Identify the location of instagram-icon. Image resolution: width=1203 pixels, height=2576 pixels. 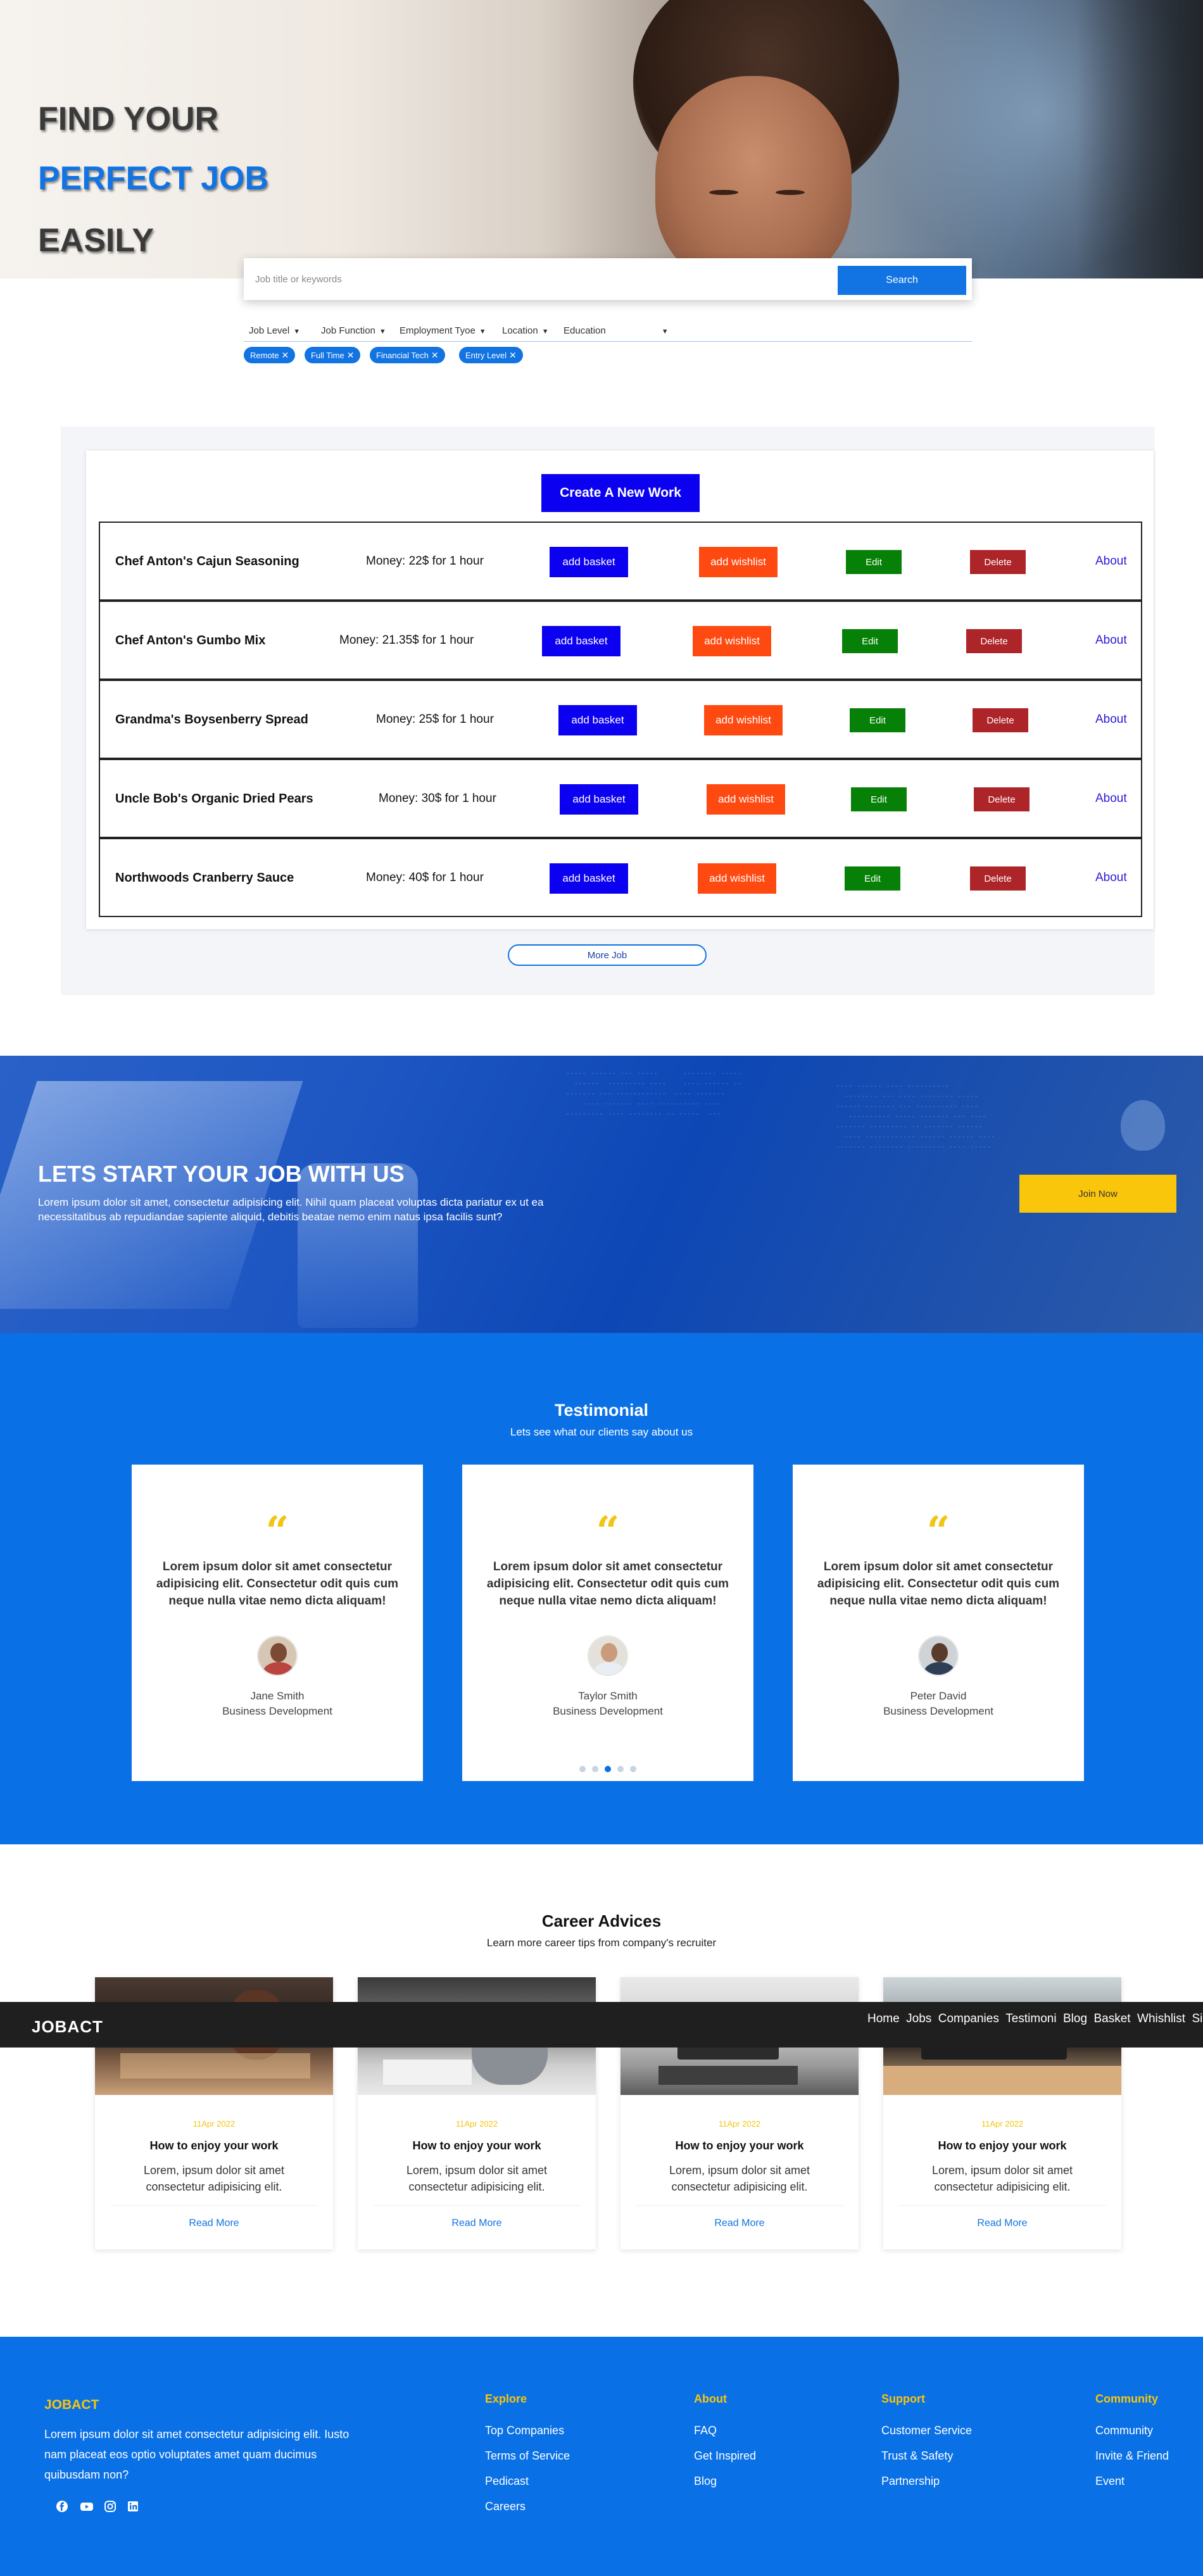
(111, 2506).